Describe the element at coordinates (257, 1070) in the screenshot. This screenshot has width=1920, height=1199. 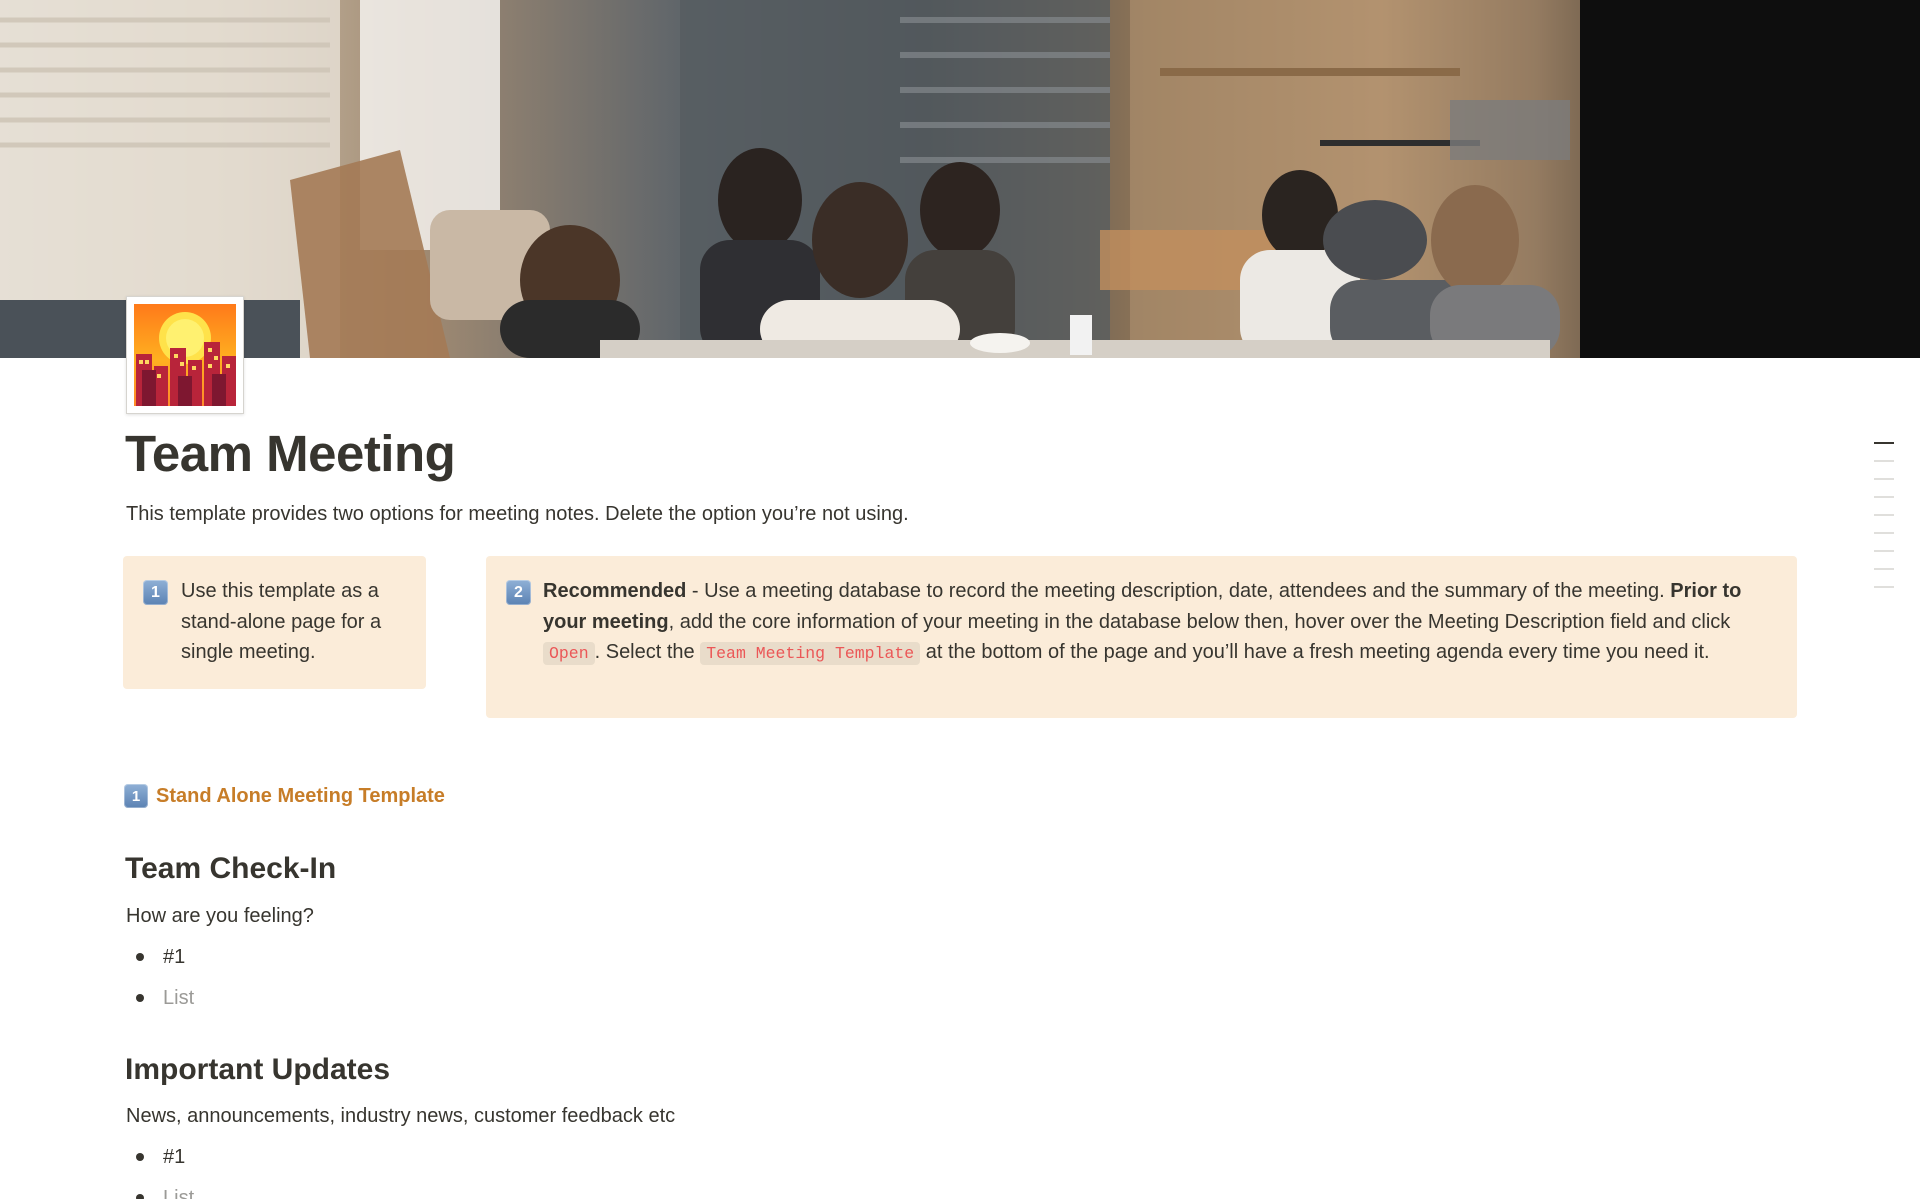
I see `heading-important-updates: Important Updates` at that location.